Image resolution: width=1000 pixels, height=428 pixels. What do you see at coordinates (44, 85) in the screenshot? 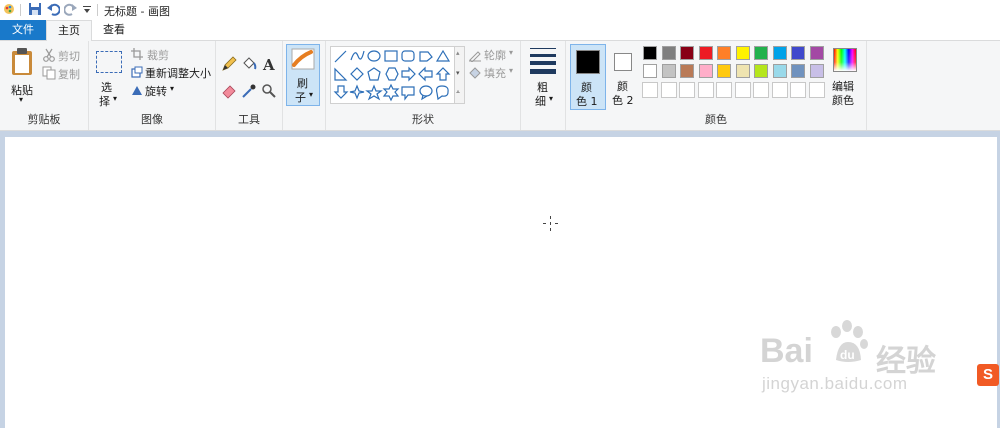
I see `clipboard-group: 粘贴 ▾ 剪切 复制 剪贴板` at bounding box center [44, 85].